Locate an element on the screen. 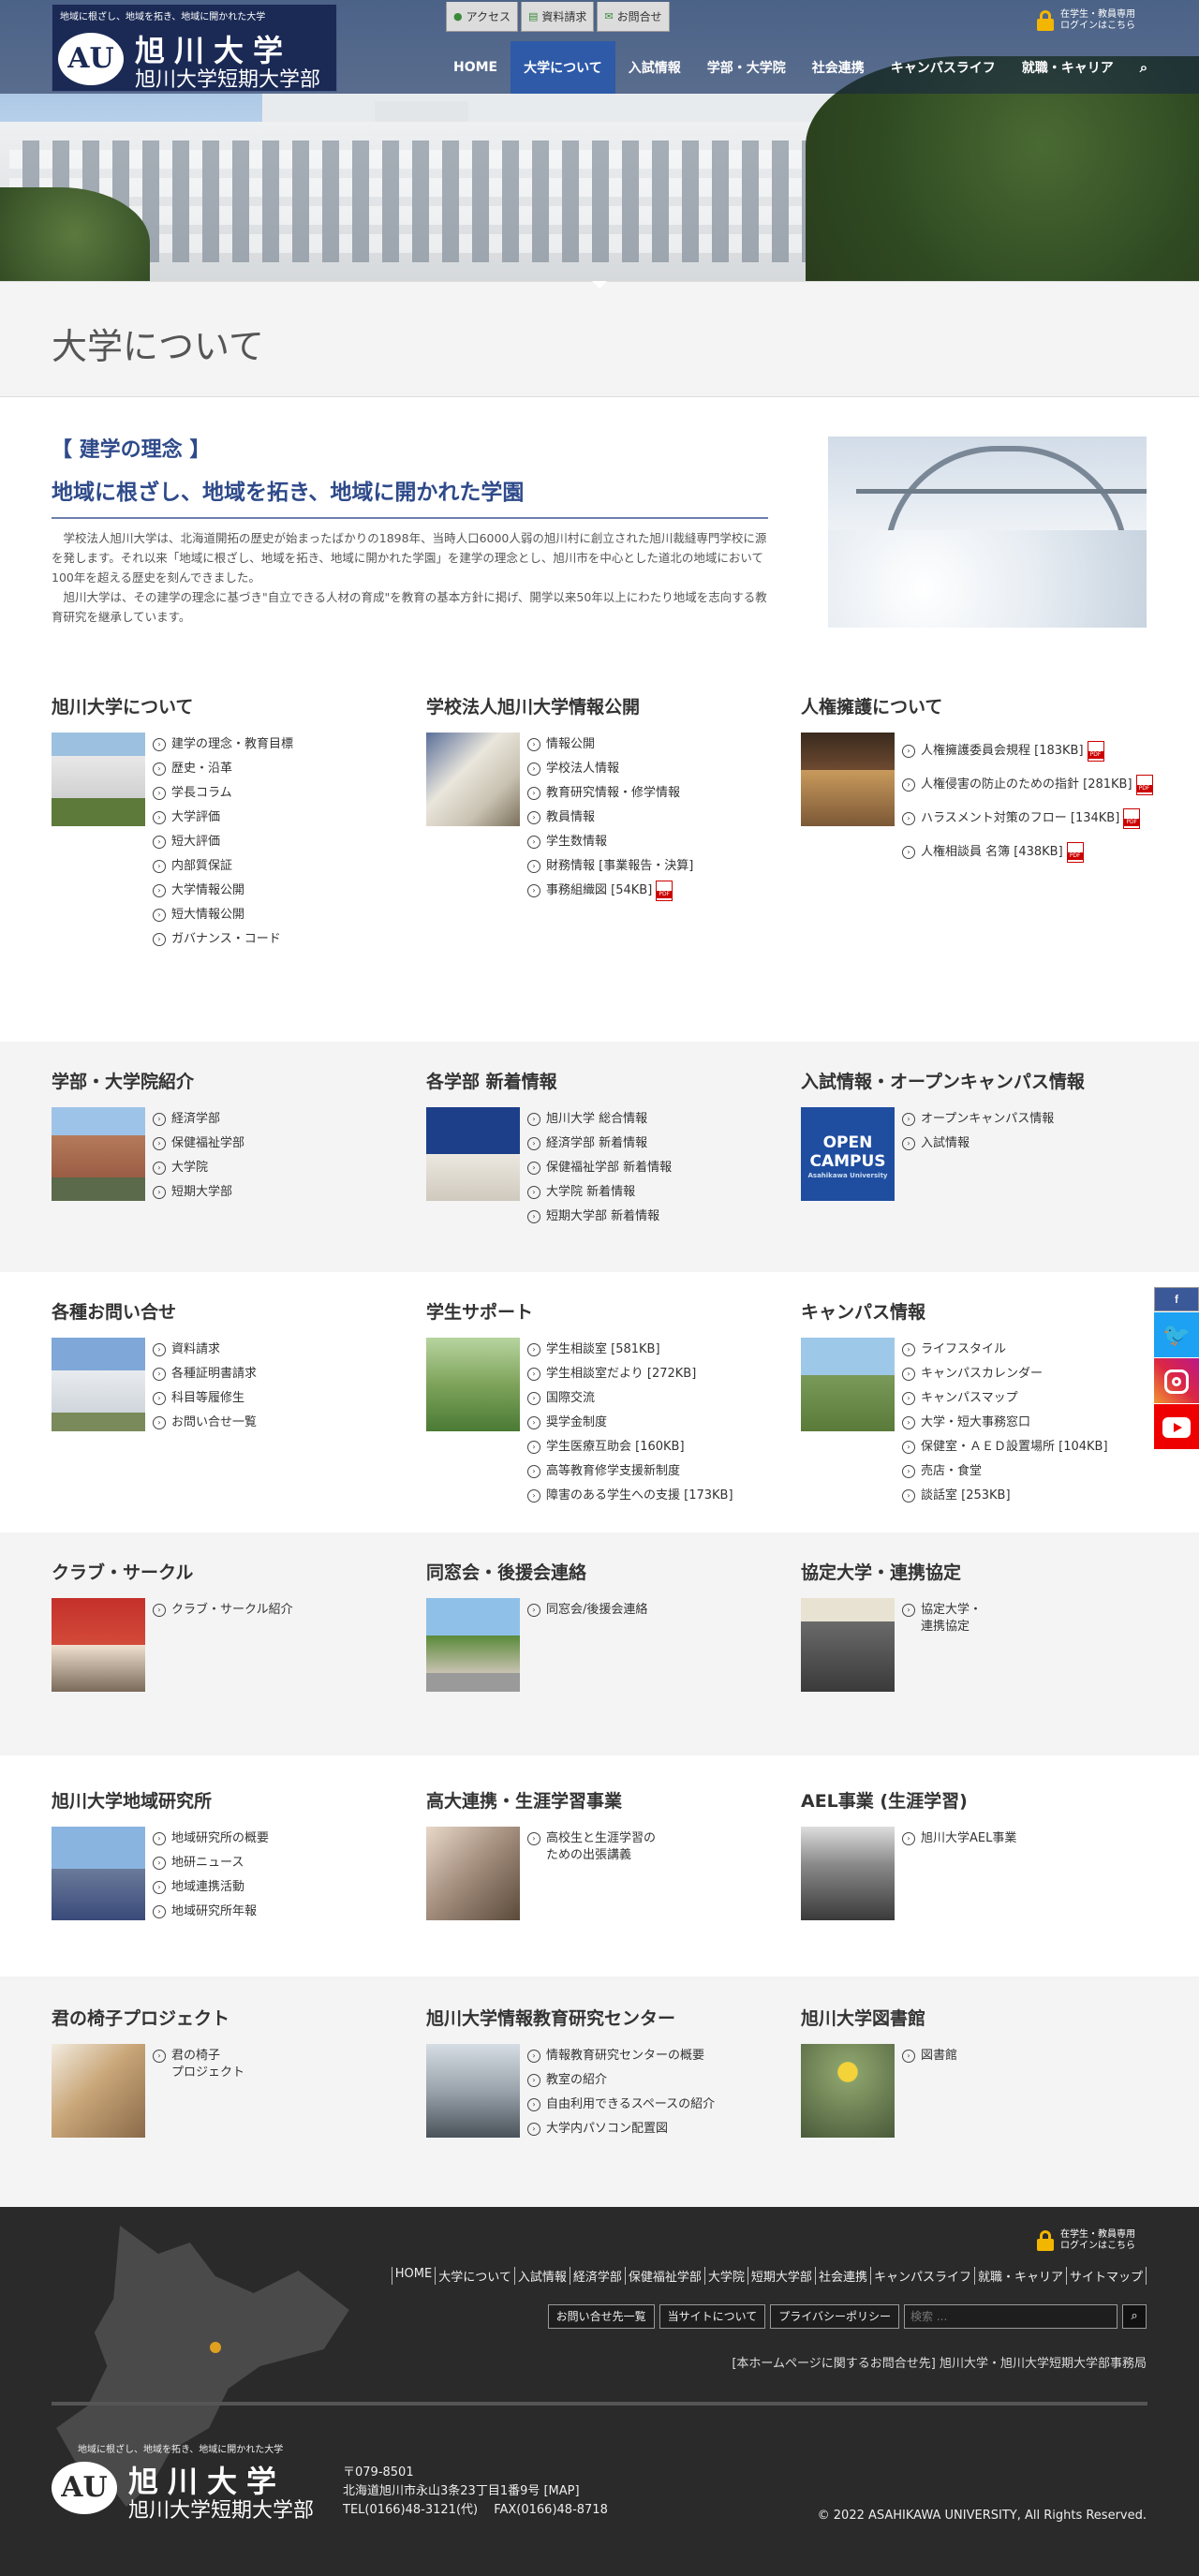  list-item: › 大学情報公開 is located at coordinates (223, 891).